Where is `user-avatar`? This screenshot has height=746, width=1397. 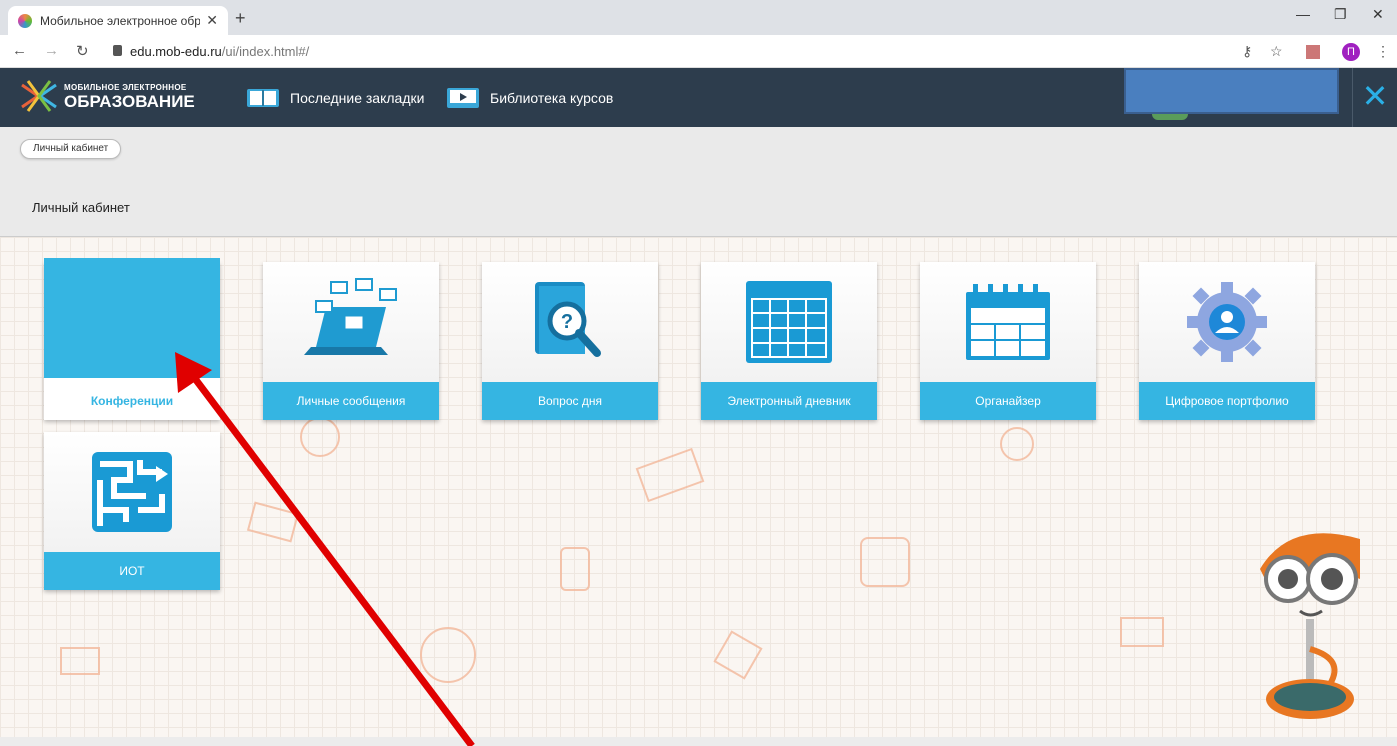
user-avatar is located at coordinates (1170, 117).